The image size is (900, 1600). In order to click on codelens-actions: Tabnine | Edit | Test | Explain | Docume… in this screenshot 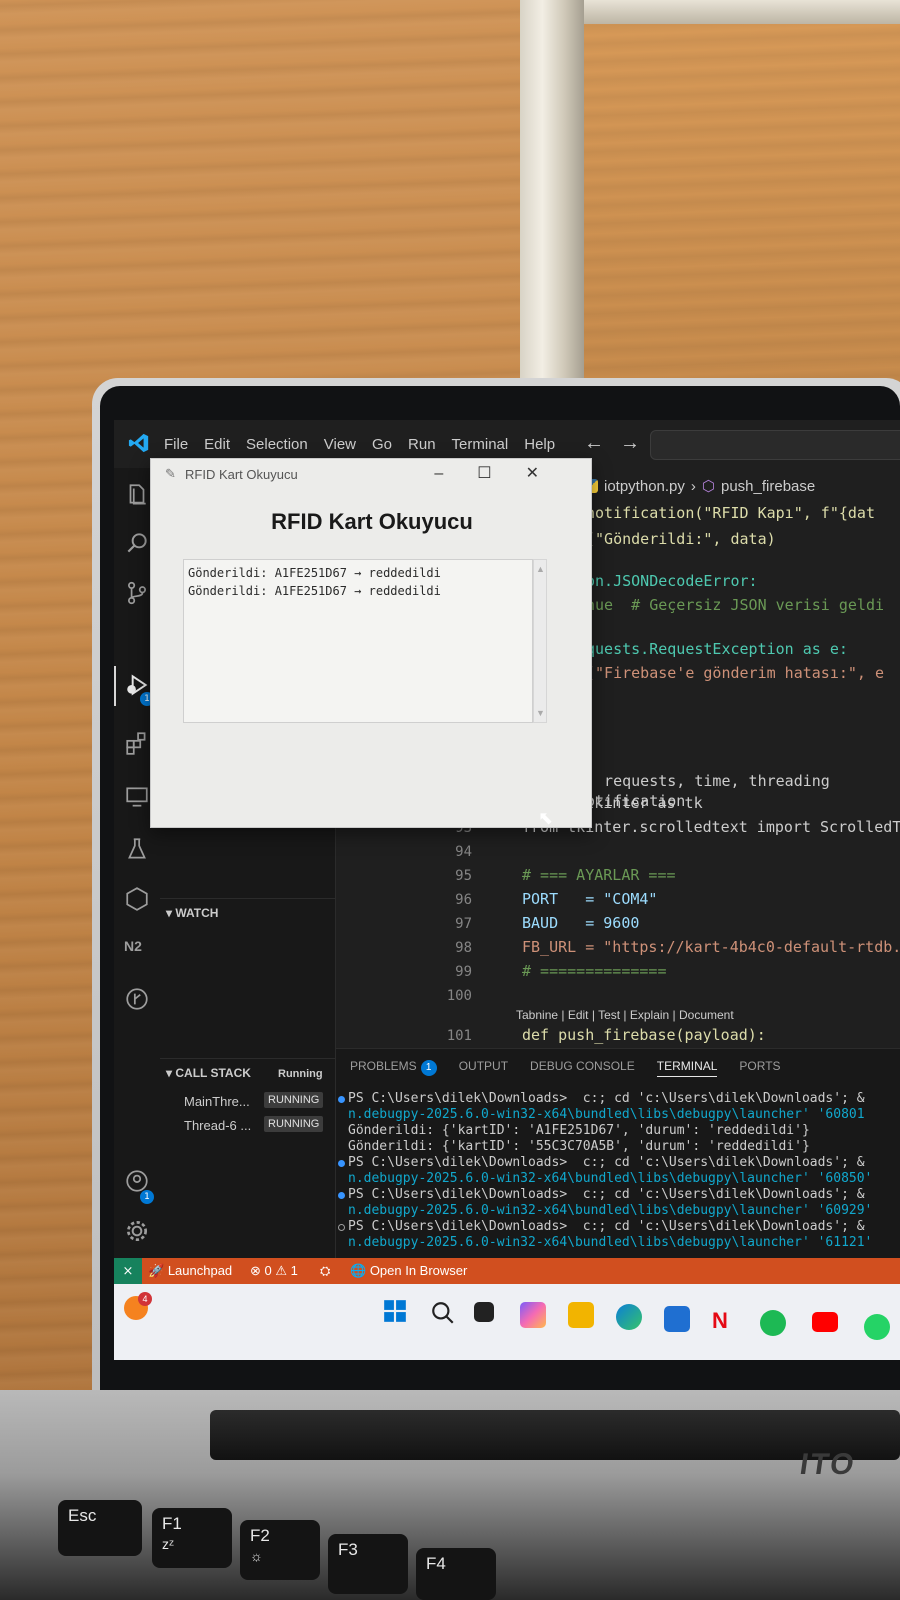, I will do `click(625, 1015)`.